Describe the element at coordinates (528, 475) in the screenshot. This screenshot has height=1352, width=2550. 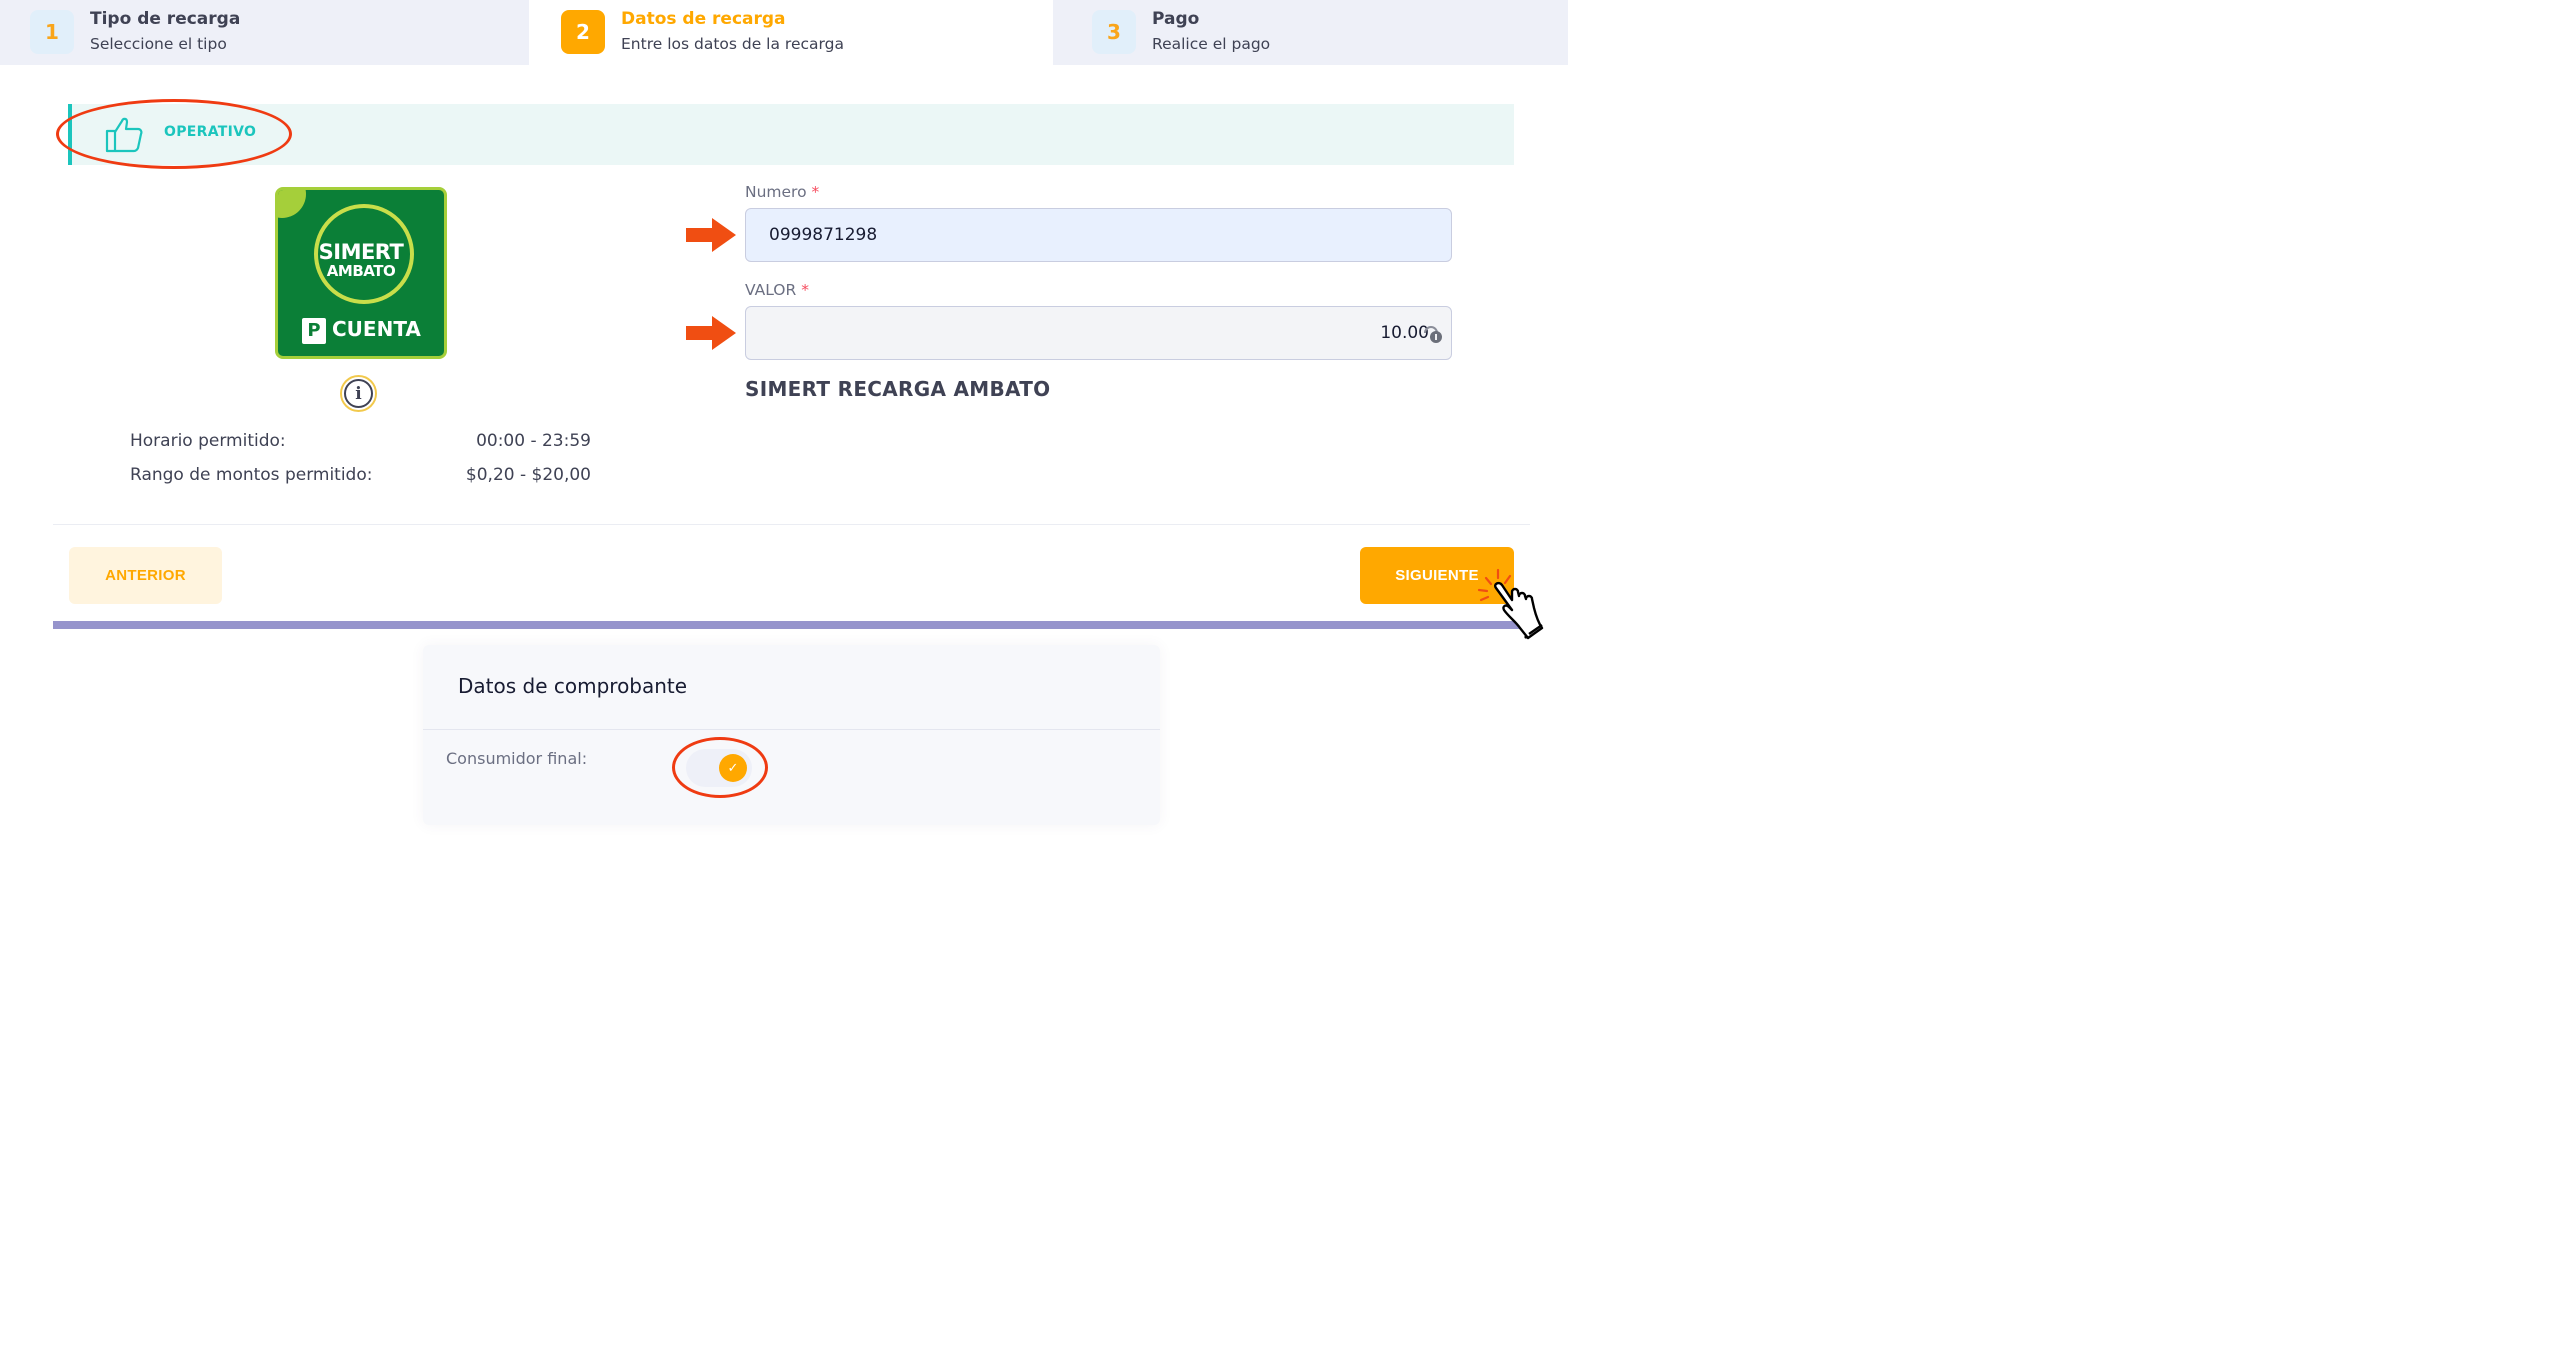
I see `rango-value: $0,20 - $20,00` at that location.